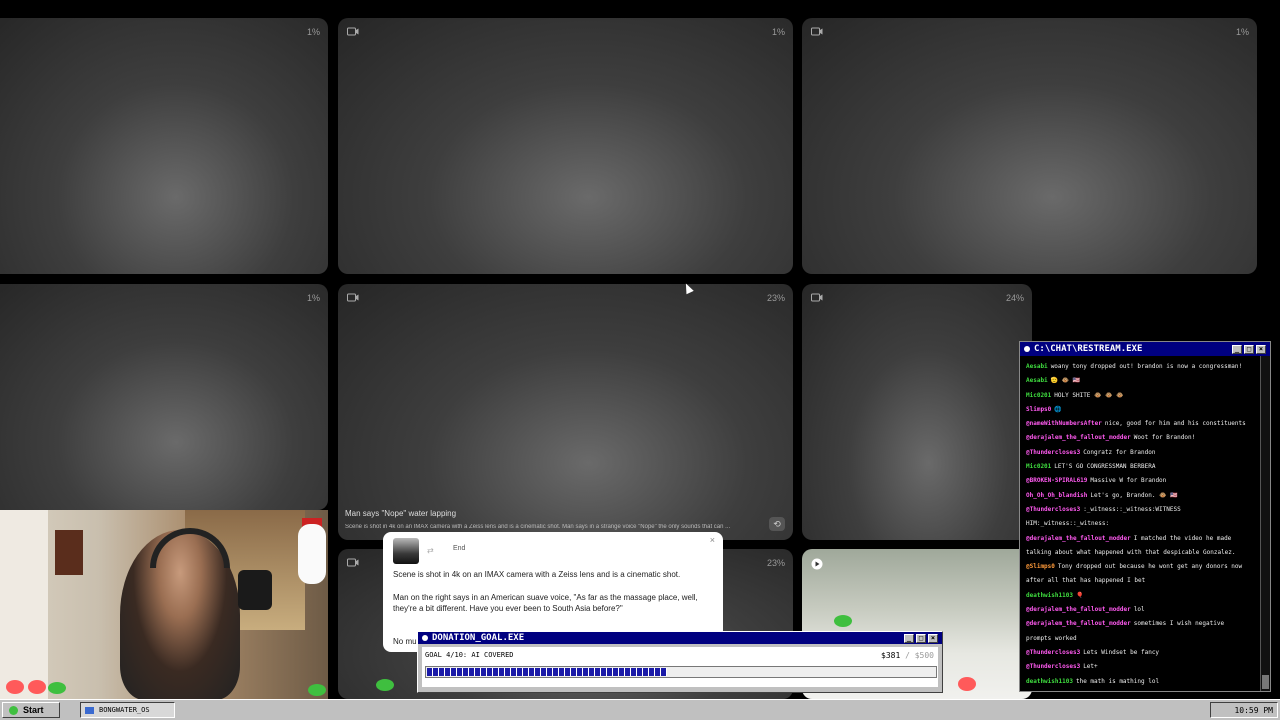 The image size is (1280, 720). Describe the element at coordinates (565, 146) in the screenshot. I see `video-tile-2: 1%` at that location.